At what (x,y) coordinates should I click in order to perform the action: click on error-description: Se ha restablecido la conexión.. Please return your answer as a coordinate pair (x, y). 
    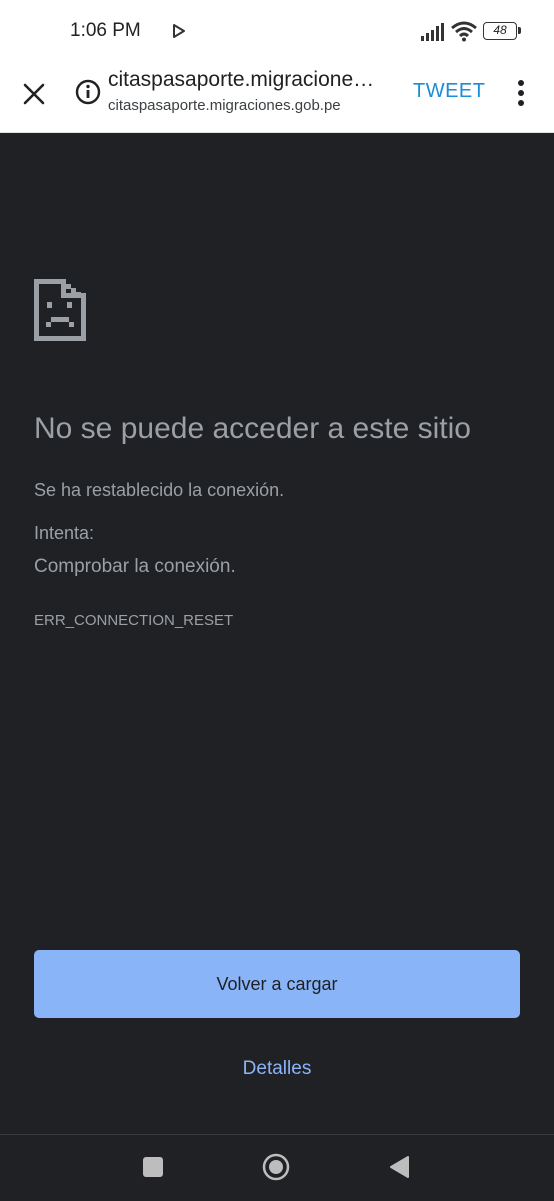
    Looking at the image, I should click on (159, 490).